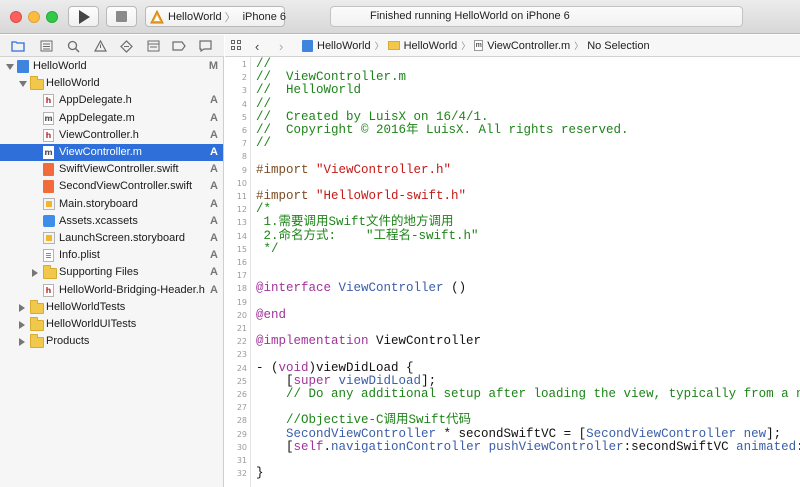 The height and width of the screenshot is (487, 800). I want to click on warning-icon, so click(100, 46).